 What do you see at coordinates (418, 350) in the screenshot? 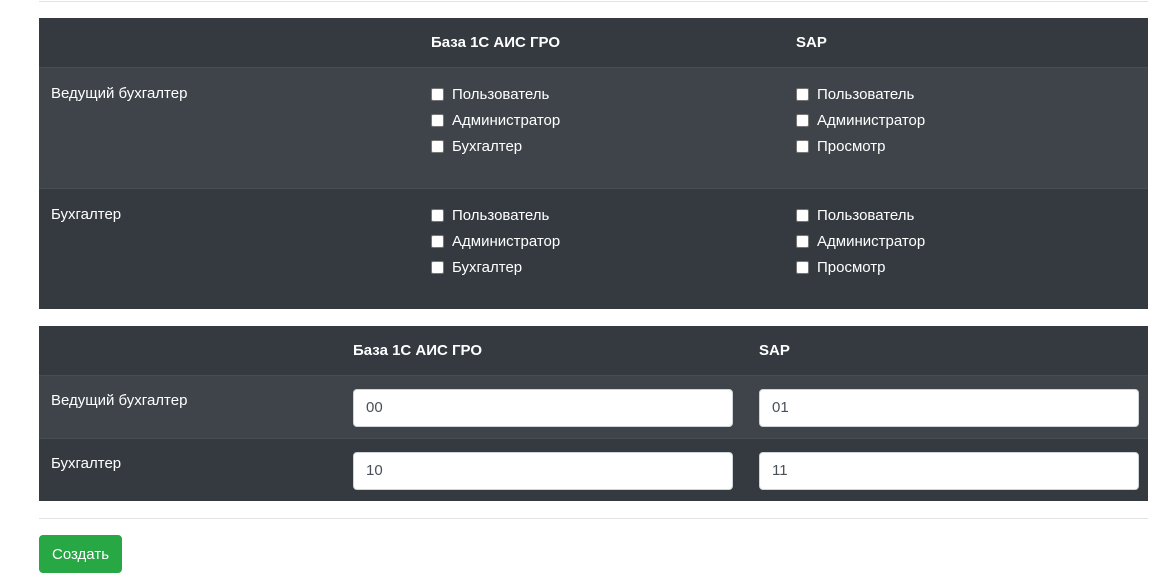
I see `codes-header-base1c: База 1С АИС ГРО` at bounding box center [418, 350].